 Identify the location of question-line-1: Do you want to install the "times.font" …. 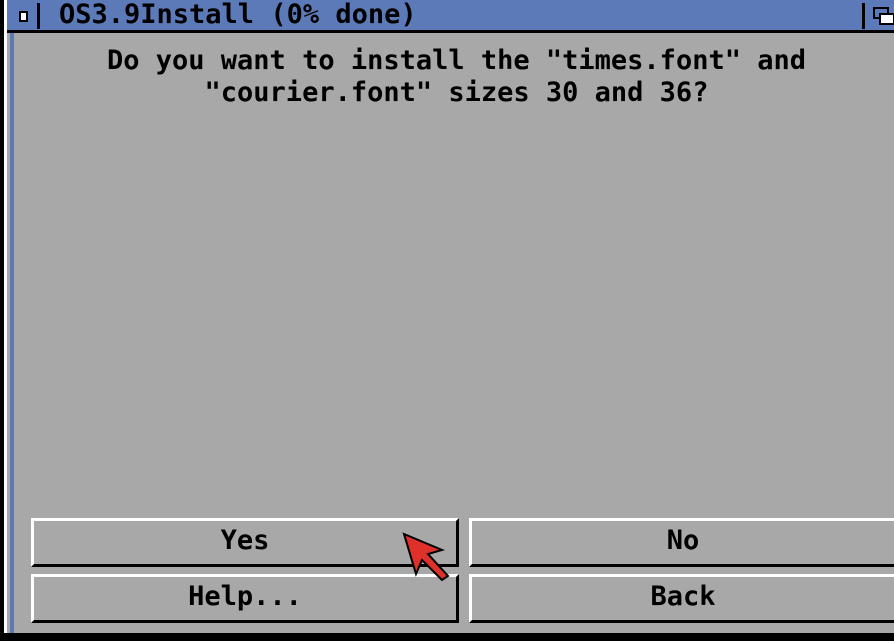
(456, 60).